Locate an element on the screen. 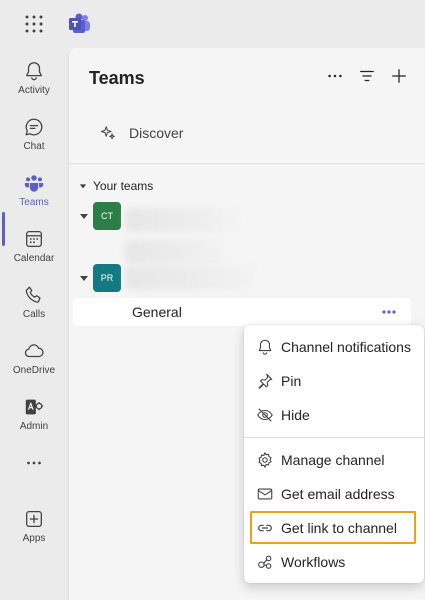  rail-label-calls: Calls is located at coordinates (34, 314).